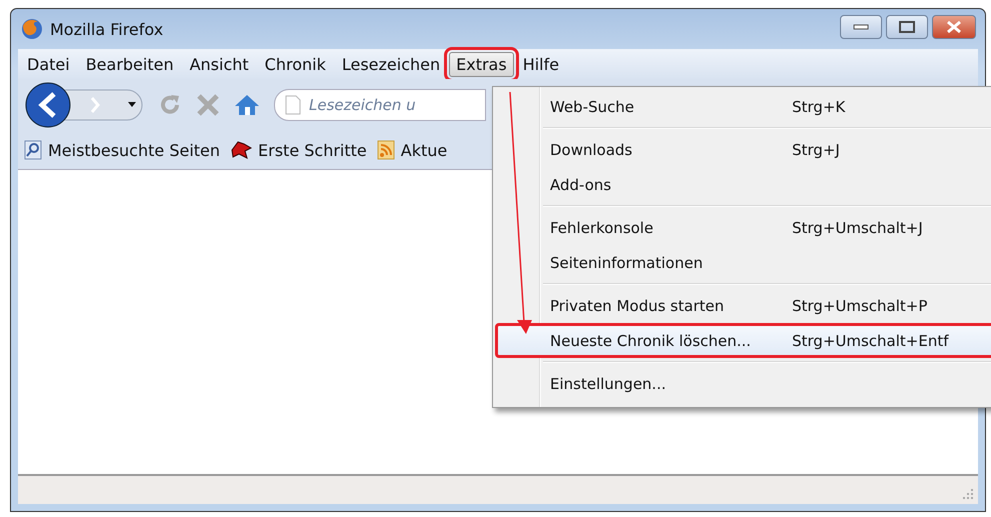  What do you see at coordinates (743, 227) in the screenshot?
I see `menu-item: Fehlerkonsole Strg+Umschalt+J` at bounding box center [743, 227].